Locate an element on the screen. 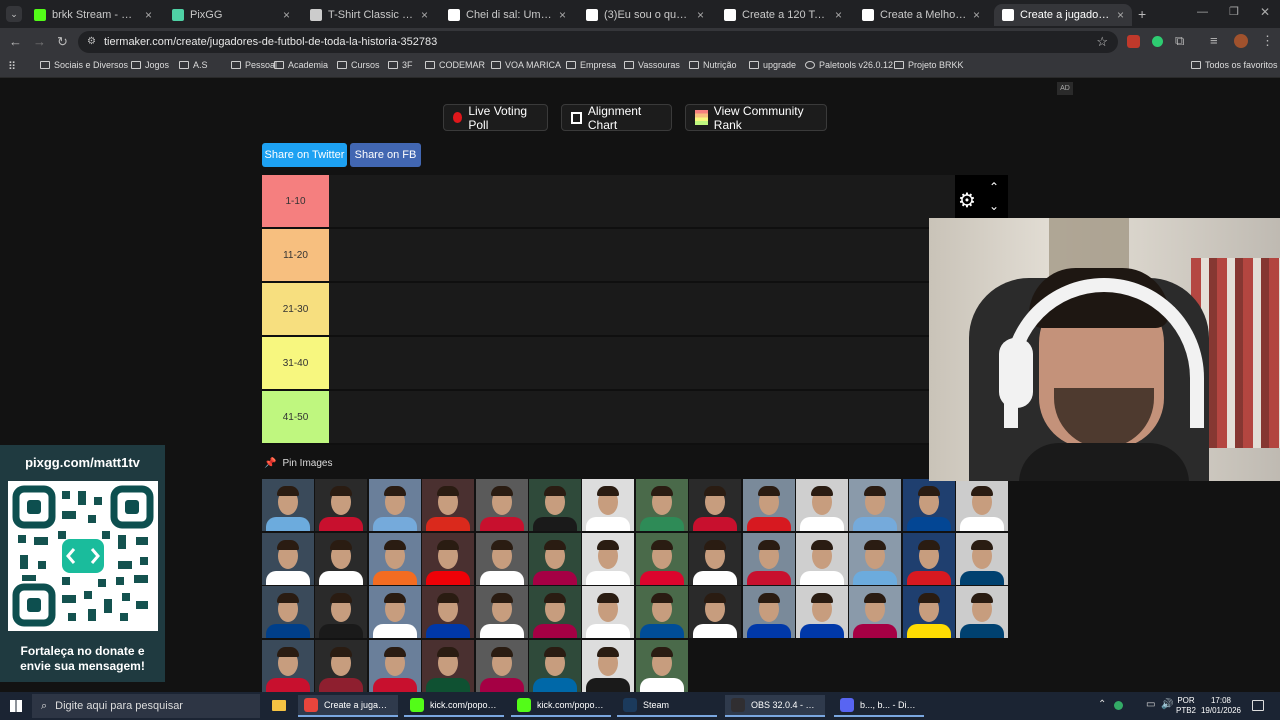  taskbar-search: ⌕ Digite aqui para pesquisar is located at coordinates (146, 706).